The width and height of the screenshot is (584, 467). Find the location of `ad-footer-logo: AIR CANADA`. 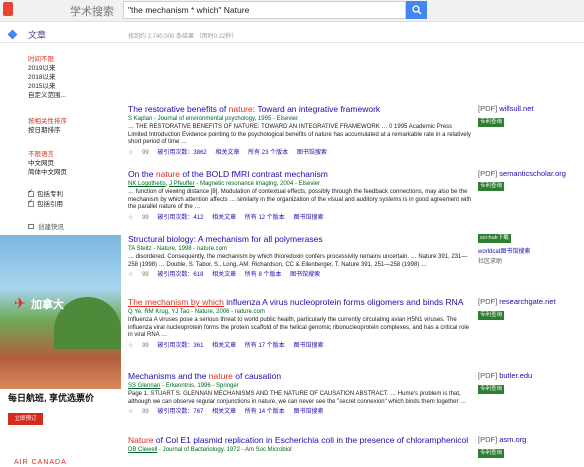

ad-footer-logo: AIR CANADA is located at coordinates (40, 462).